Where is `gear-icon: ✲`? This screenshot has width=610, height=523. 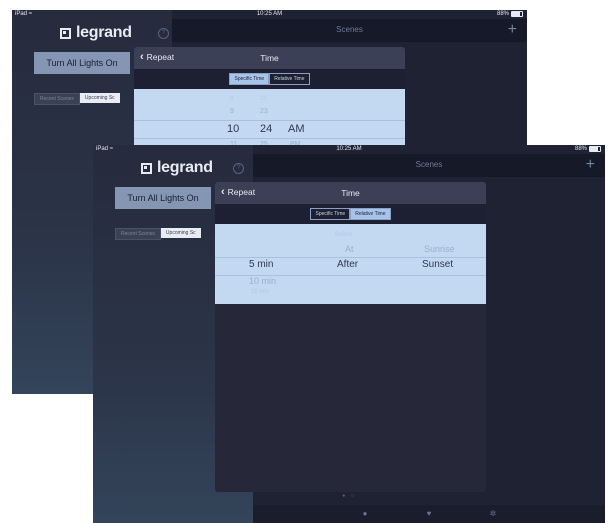 gear-icon: ✲ is located at coordinates (493, 514).